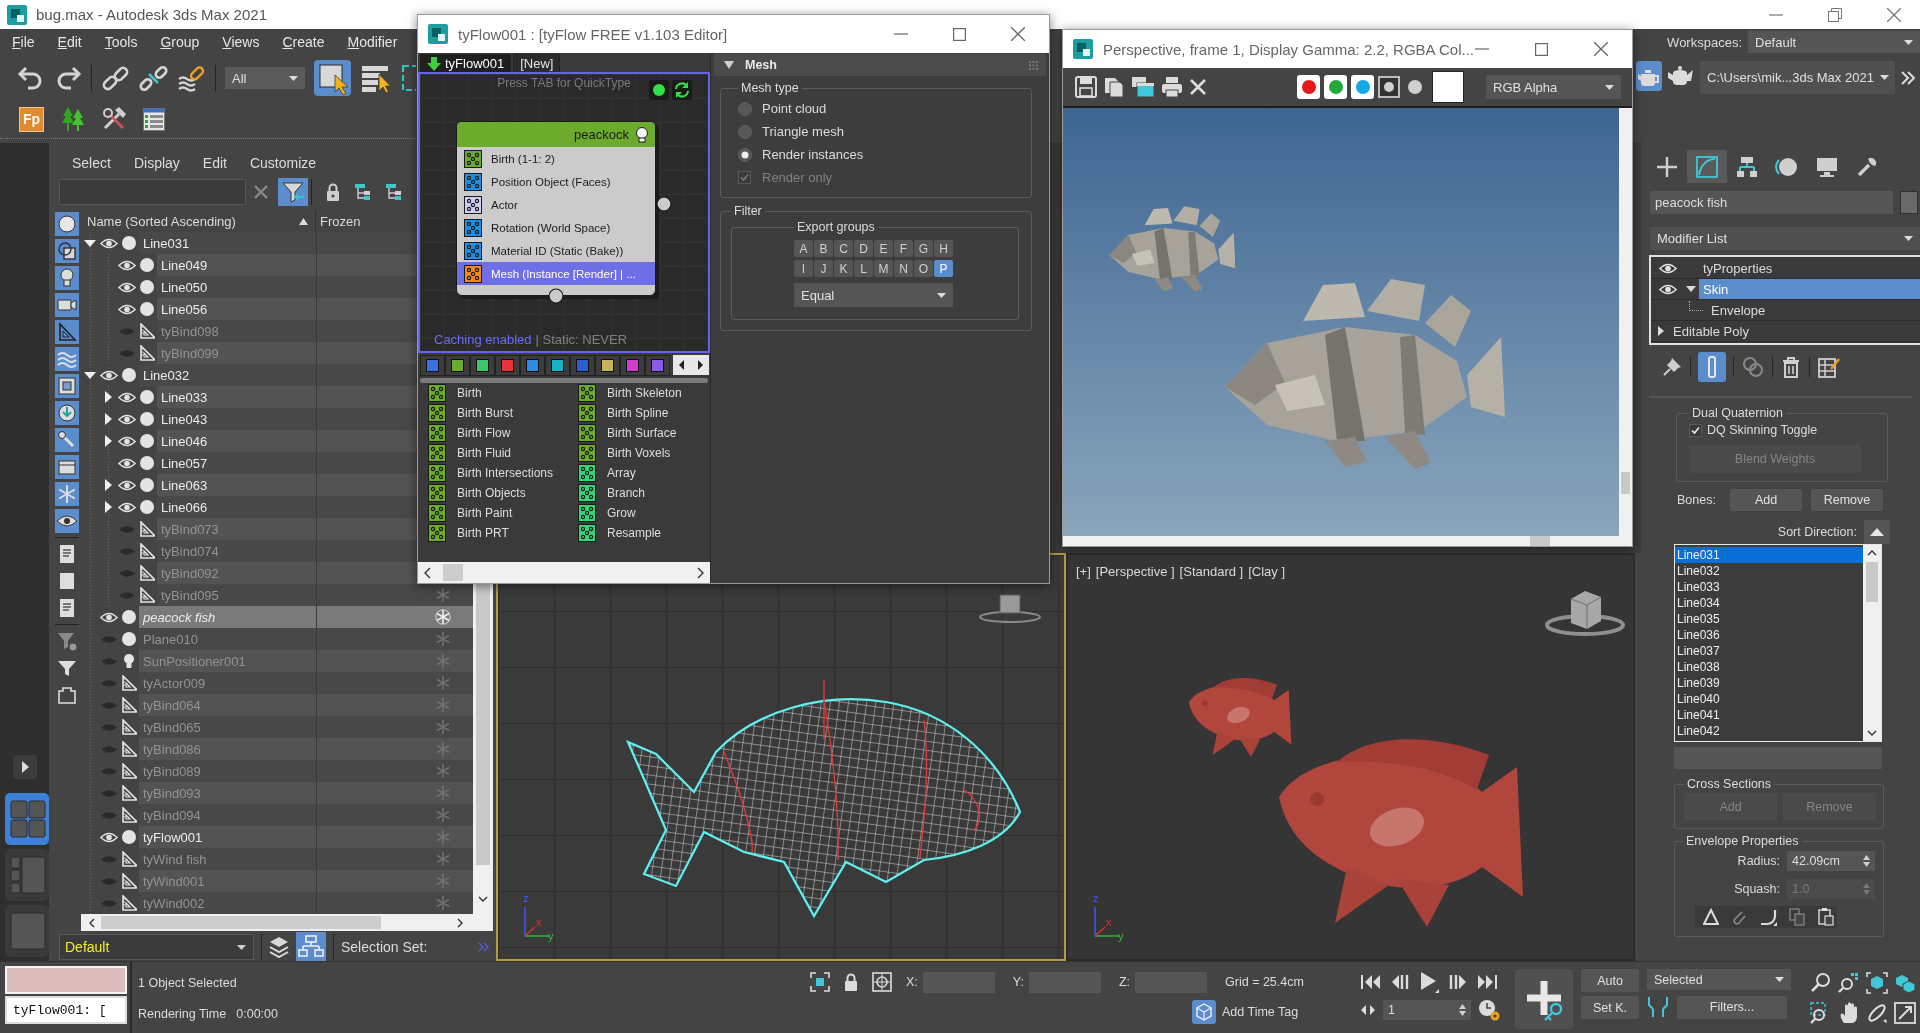 This screenshot has height=1033, width=1920. What do you see at coordinates (556, 181) in the screenshot?
I see `operator-row: Position Object (Faces)` at bounding box center [556, 181].